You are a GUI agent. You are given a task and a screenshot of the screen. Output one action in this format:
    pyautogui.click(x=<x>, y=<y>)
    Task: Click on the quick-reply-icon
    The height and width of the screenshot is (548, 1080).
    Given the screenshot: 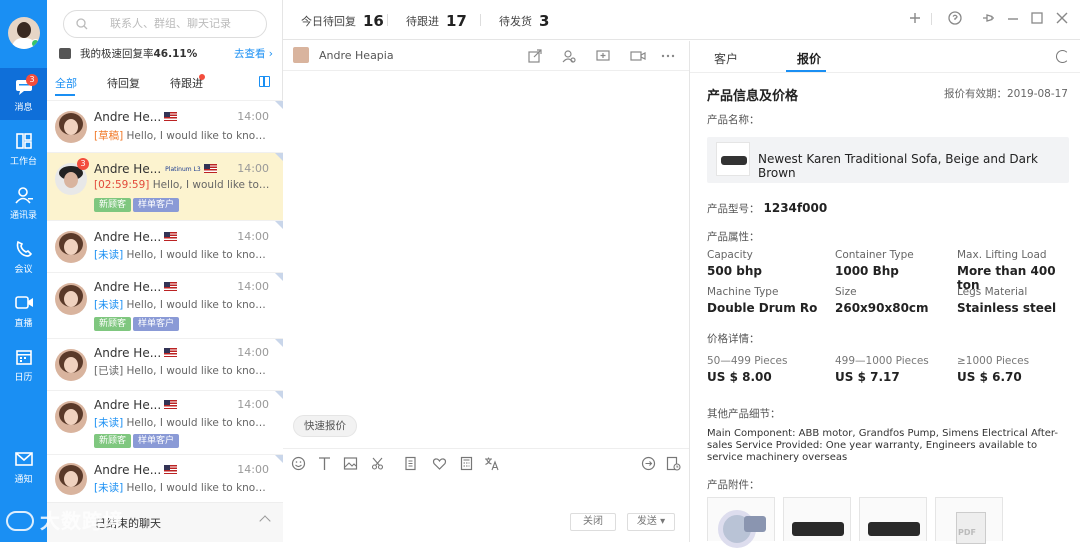 What is the action you would take?
    pyautogui.click(x=648, y=463)
    